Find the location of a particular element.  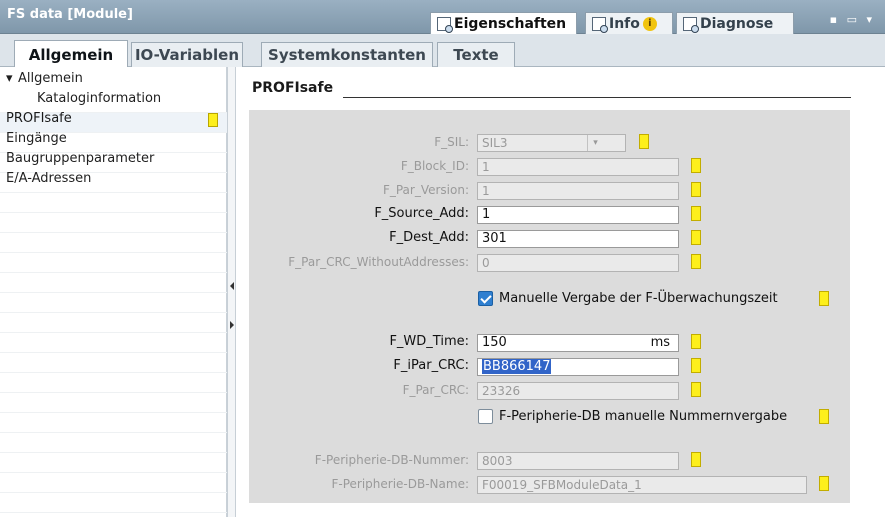

tab-info: Info i is located at coordinates (629, 23).